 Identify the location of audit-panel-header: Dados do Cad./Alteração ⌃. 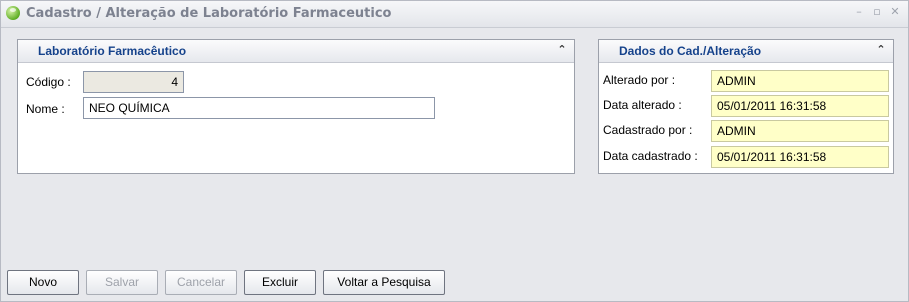
(746, 51).